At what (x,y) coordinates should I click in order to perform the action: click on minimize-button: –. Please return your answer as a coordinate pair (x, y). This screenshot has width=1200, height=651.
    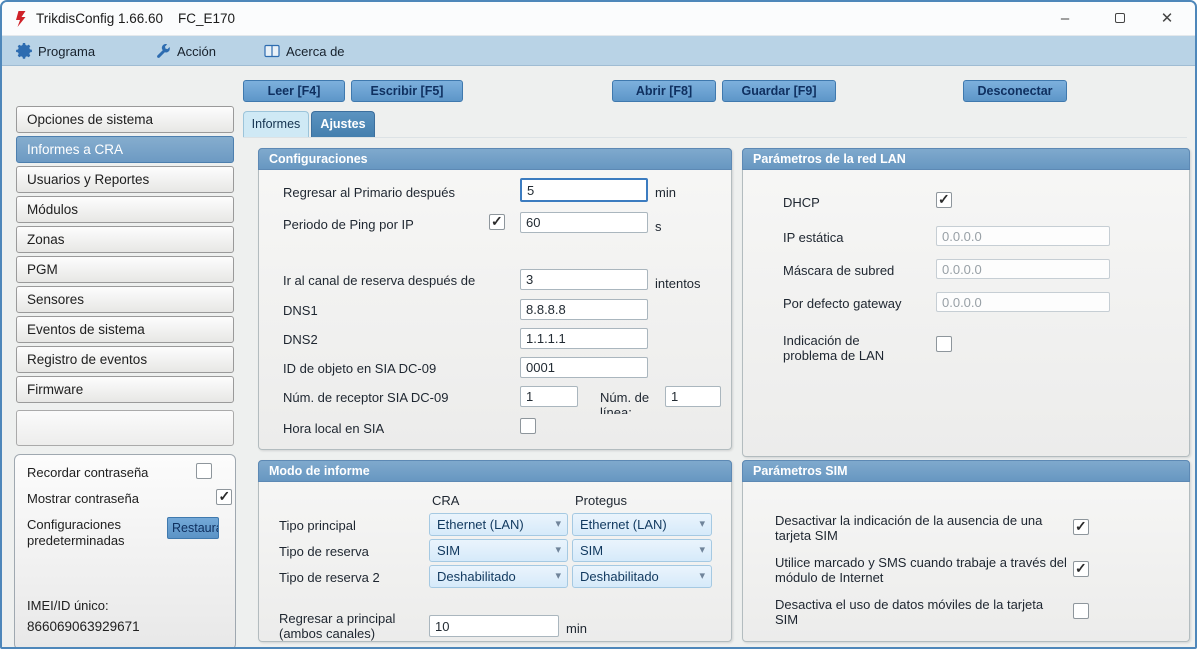
    Looking at the image, I should click on (1065, 19).